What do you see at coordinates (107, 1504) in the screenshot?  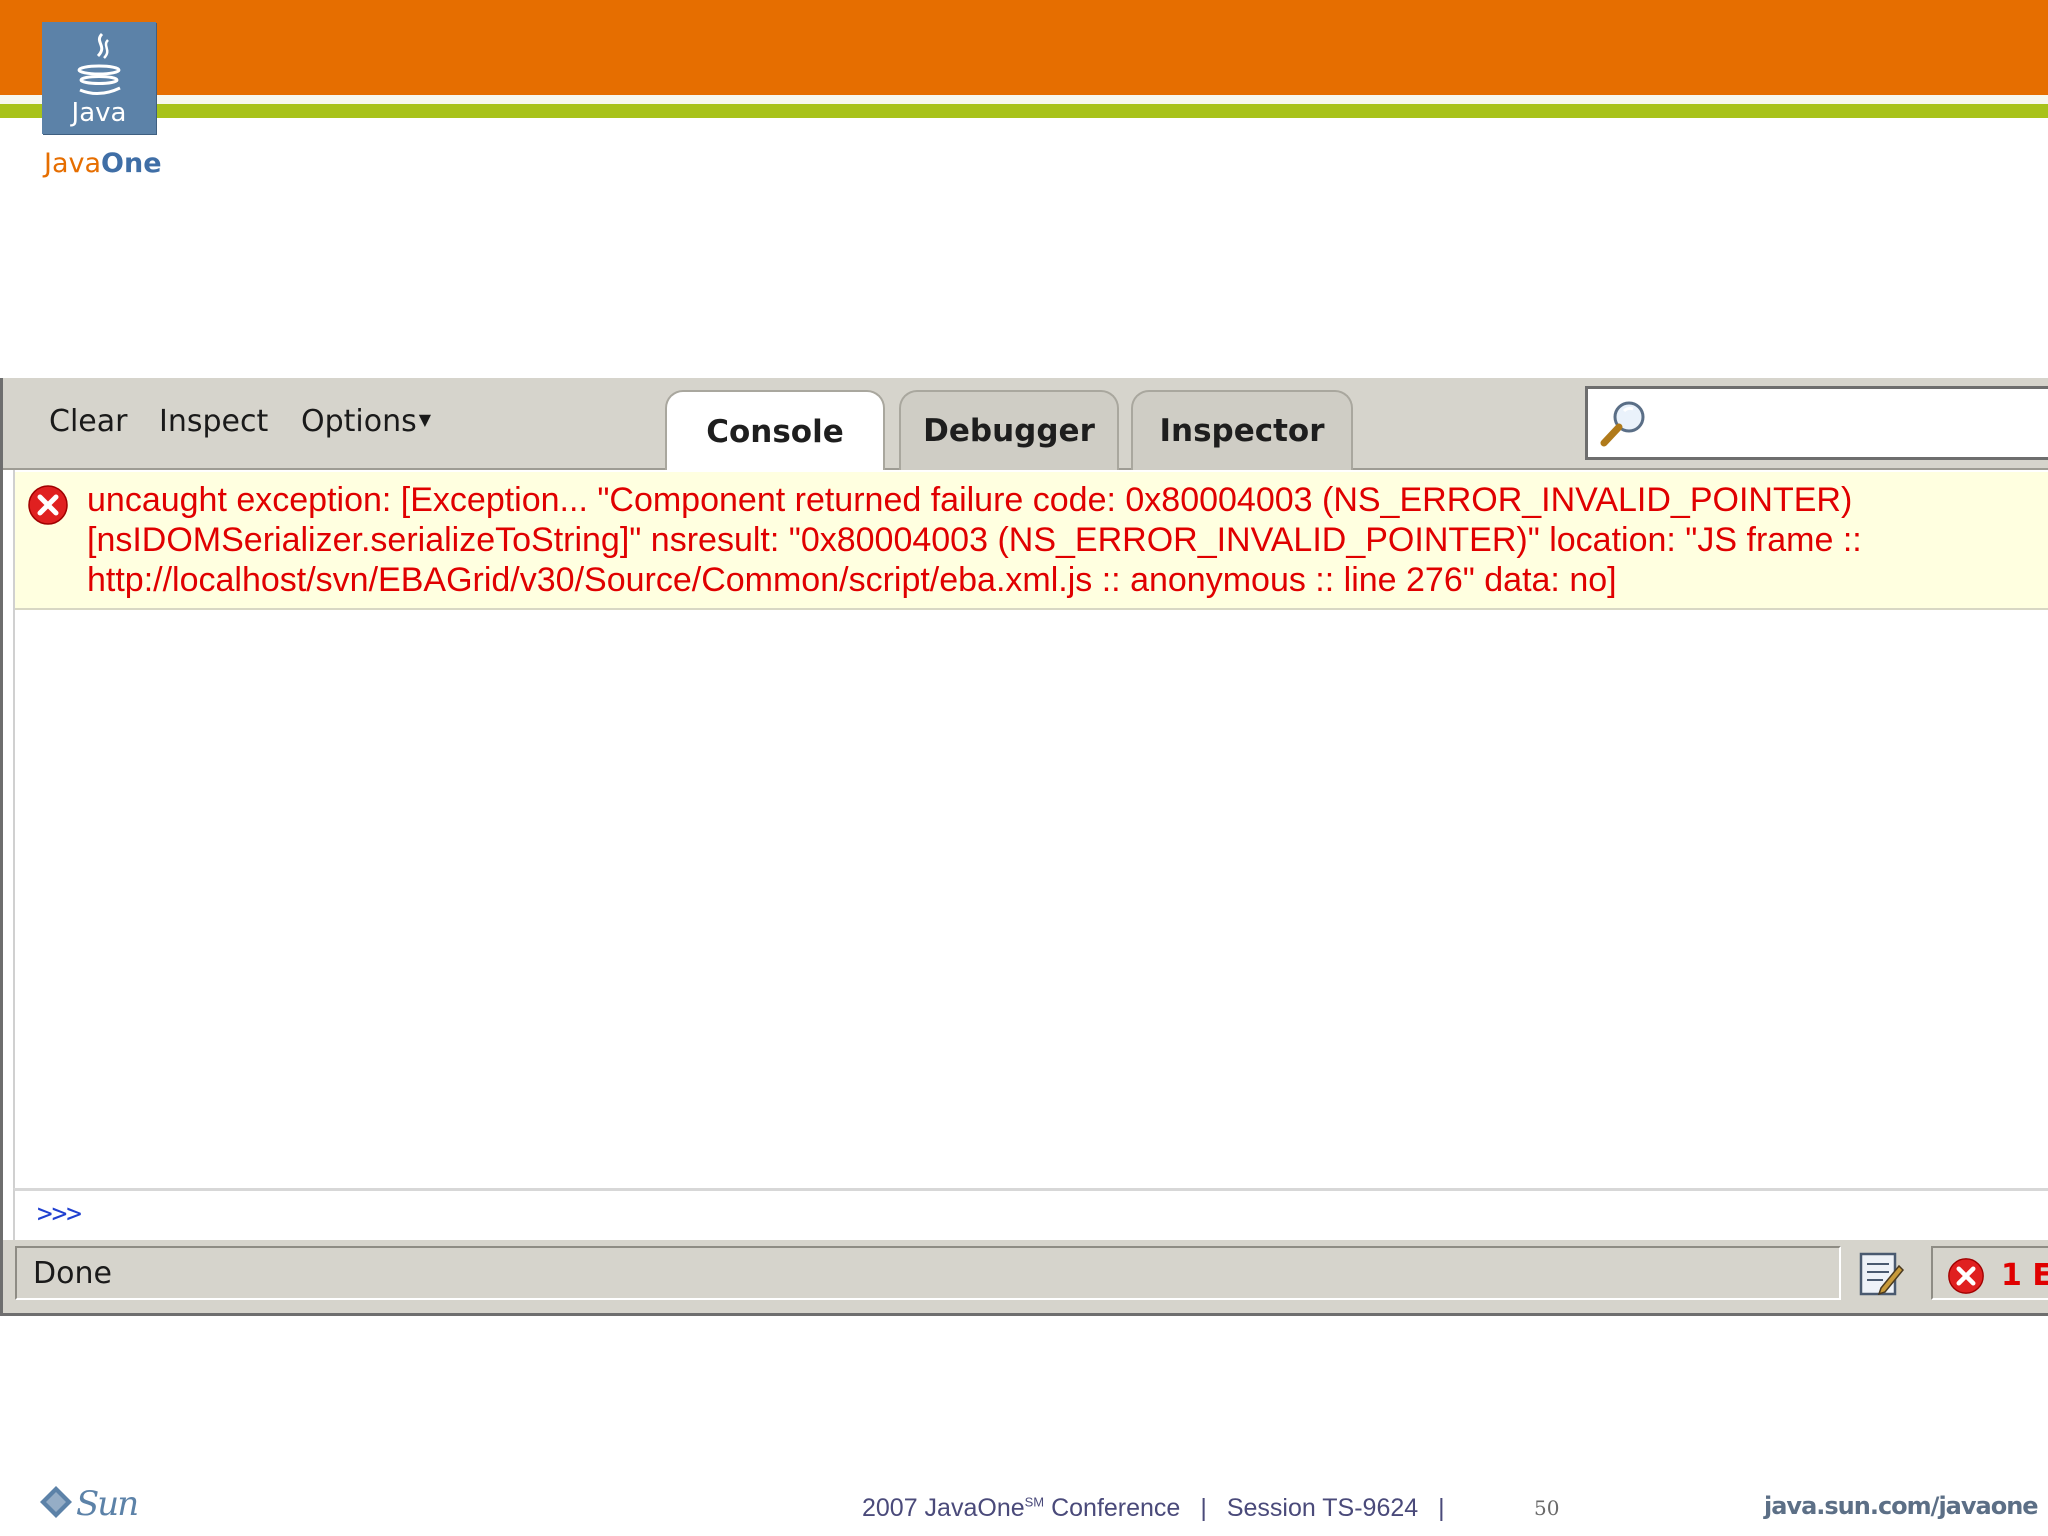 I see `sun-logo-text: Sun` at bounding box center [107, 1504].